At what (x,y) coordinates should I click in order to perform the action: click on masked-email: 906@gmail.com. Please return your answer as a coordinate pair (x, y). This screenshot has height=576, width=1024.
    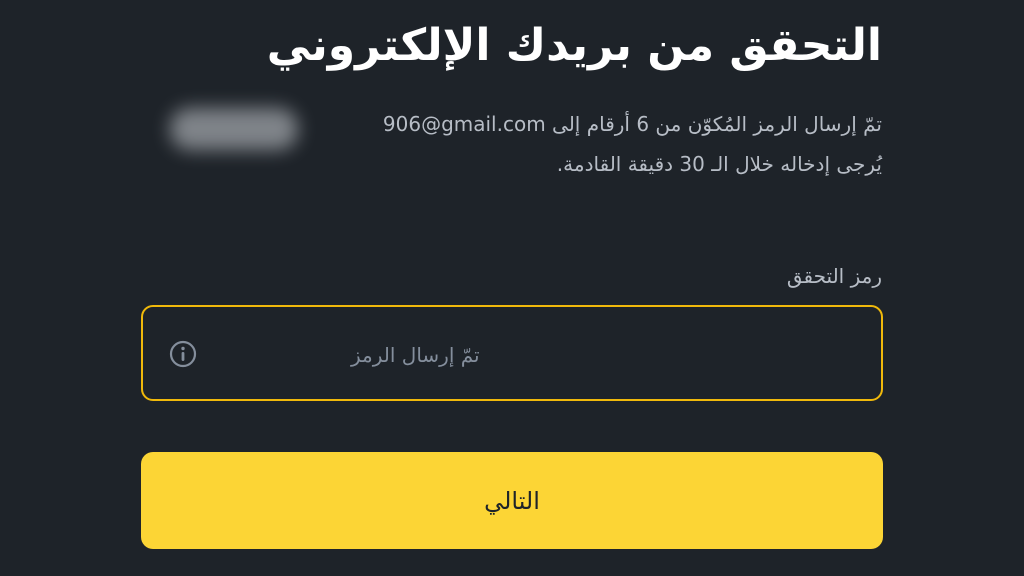
    Looking at the image, I should click on (464, 124).